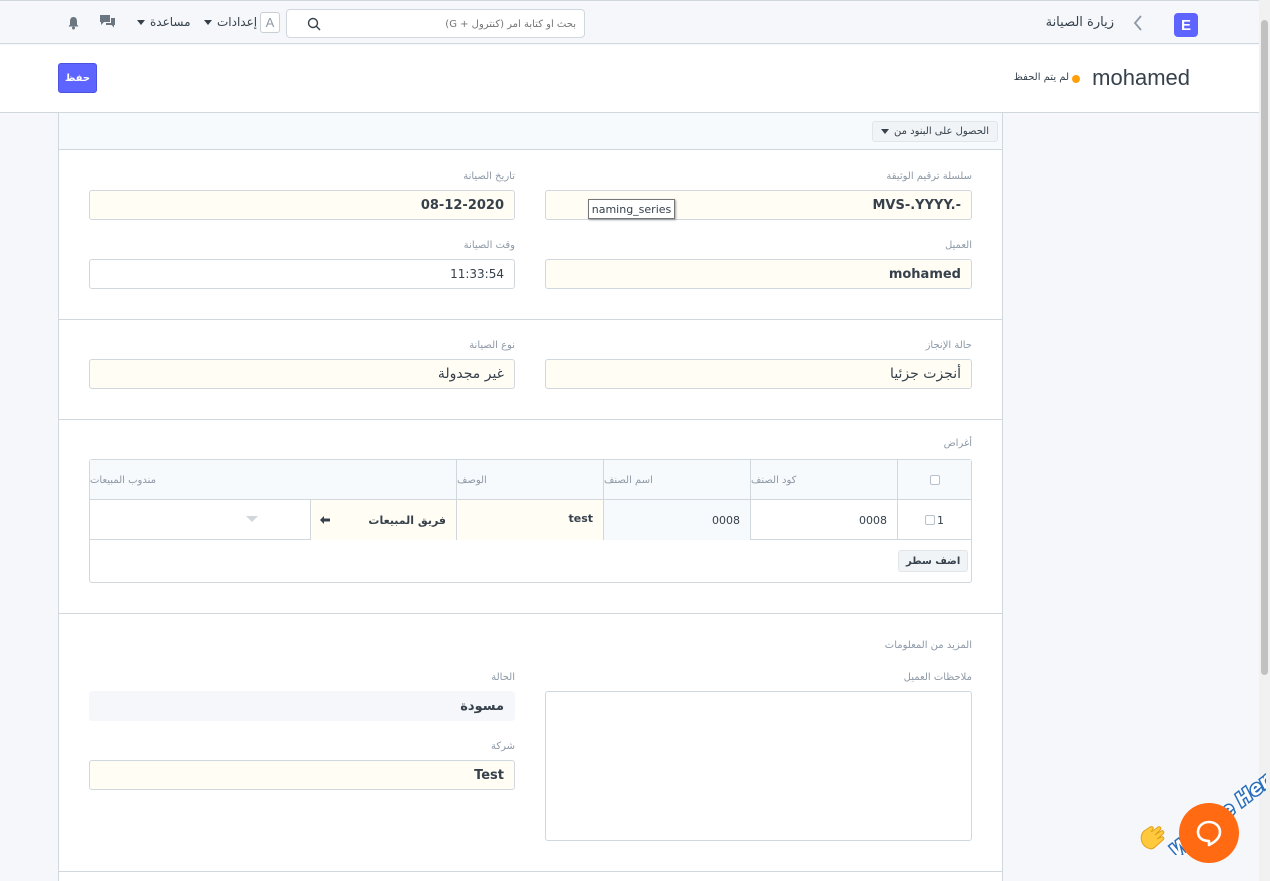  I want to click on help-menu: مساعدة, so click(164, 22).